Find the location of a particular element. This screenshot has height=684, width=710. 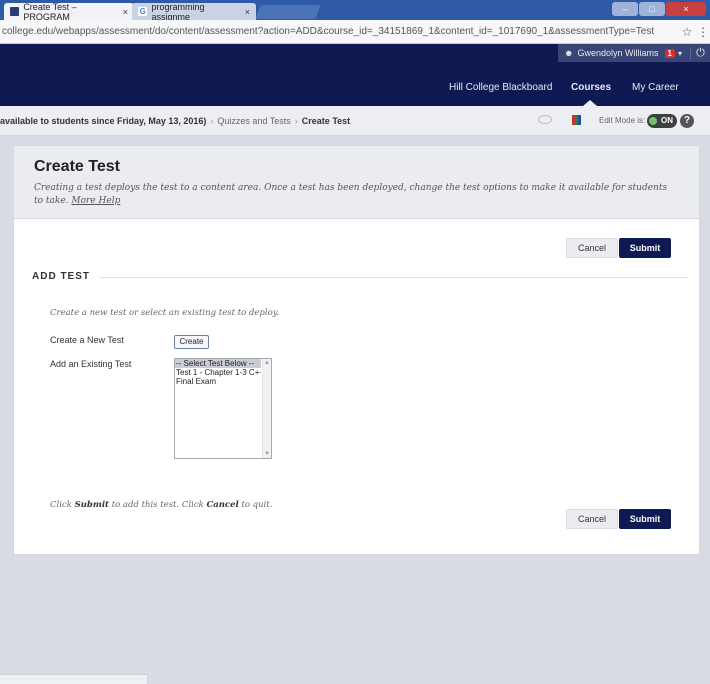

logout-power-icon: ⏻ is located at coordinates (700, 53).